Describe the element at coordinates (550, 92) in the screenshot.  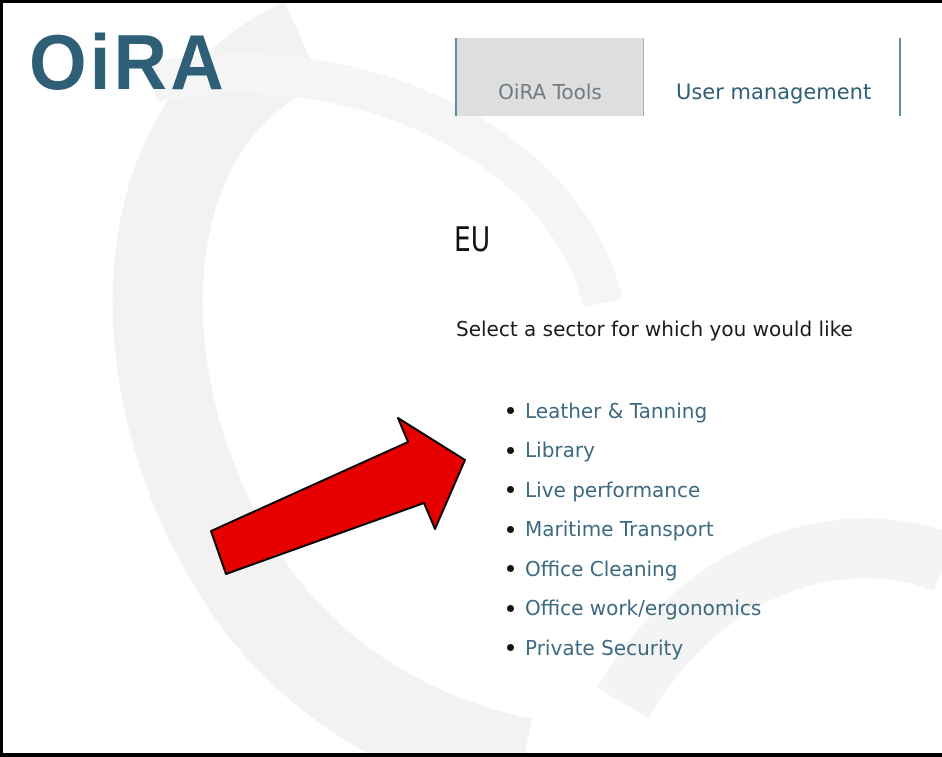
I see `tab-oira-tools-label: OiRA Tools` at that location.